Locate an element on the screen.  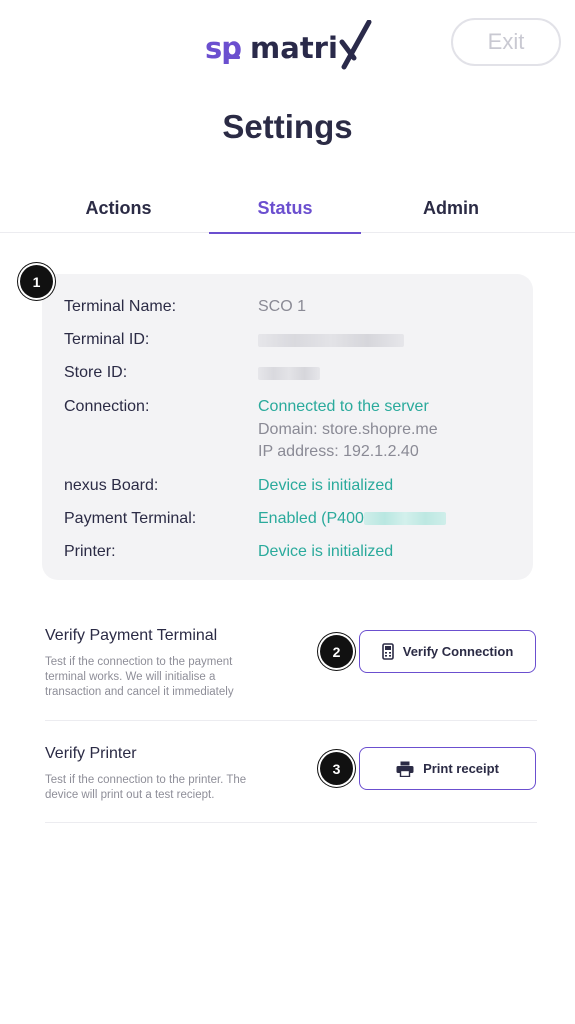
connection-ip: IP address: 192.1.2.40 is located at coordinates (338, 451).